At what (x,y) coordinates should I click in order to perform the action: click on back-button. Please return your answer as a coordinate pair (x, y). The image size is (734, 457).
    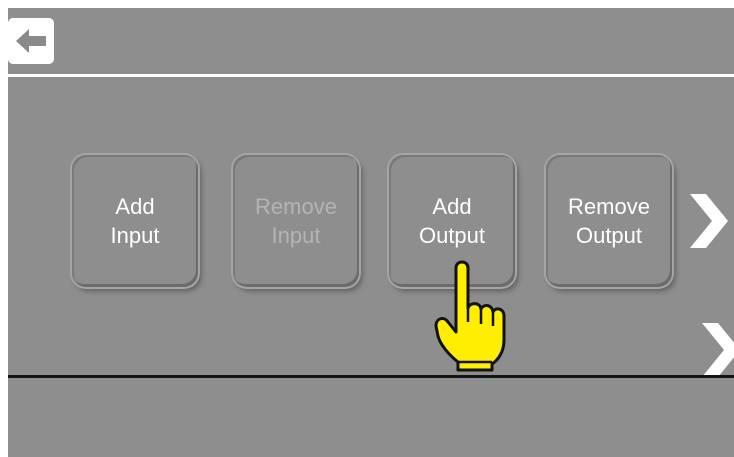
    Looking at the image, I should click on (31, 41).